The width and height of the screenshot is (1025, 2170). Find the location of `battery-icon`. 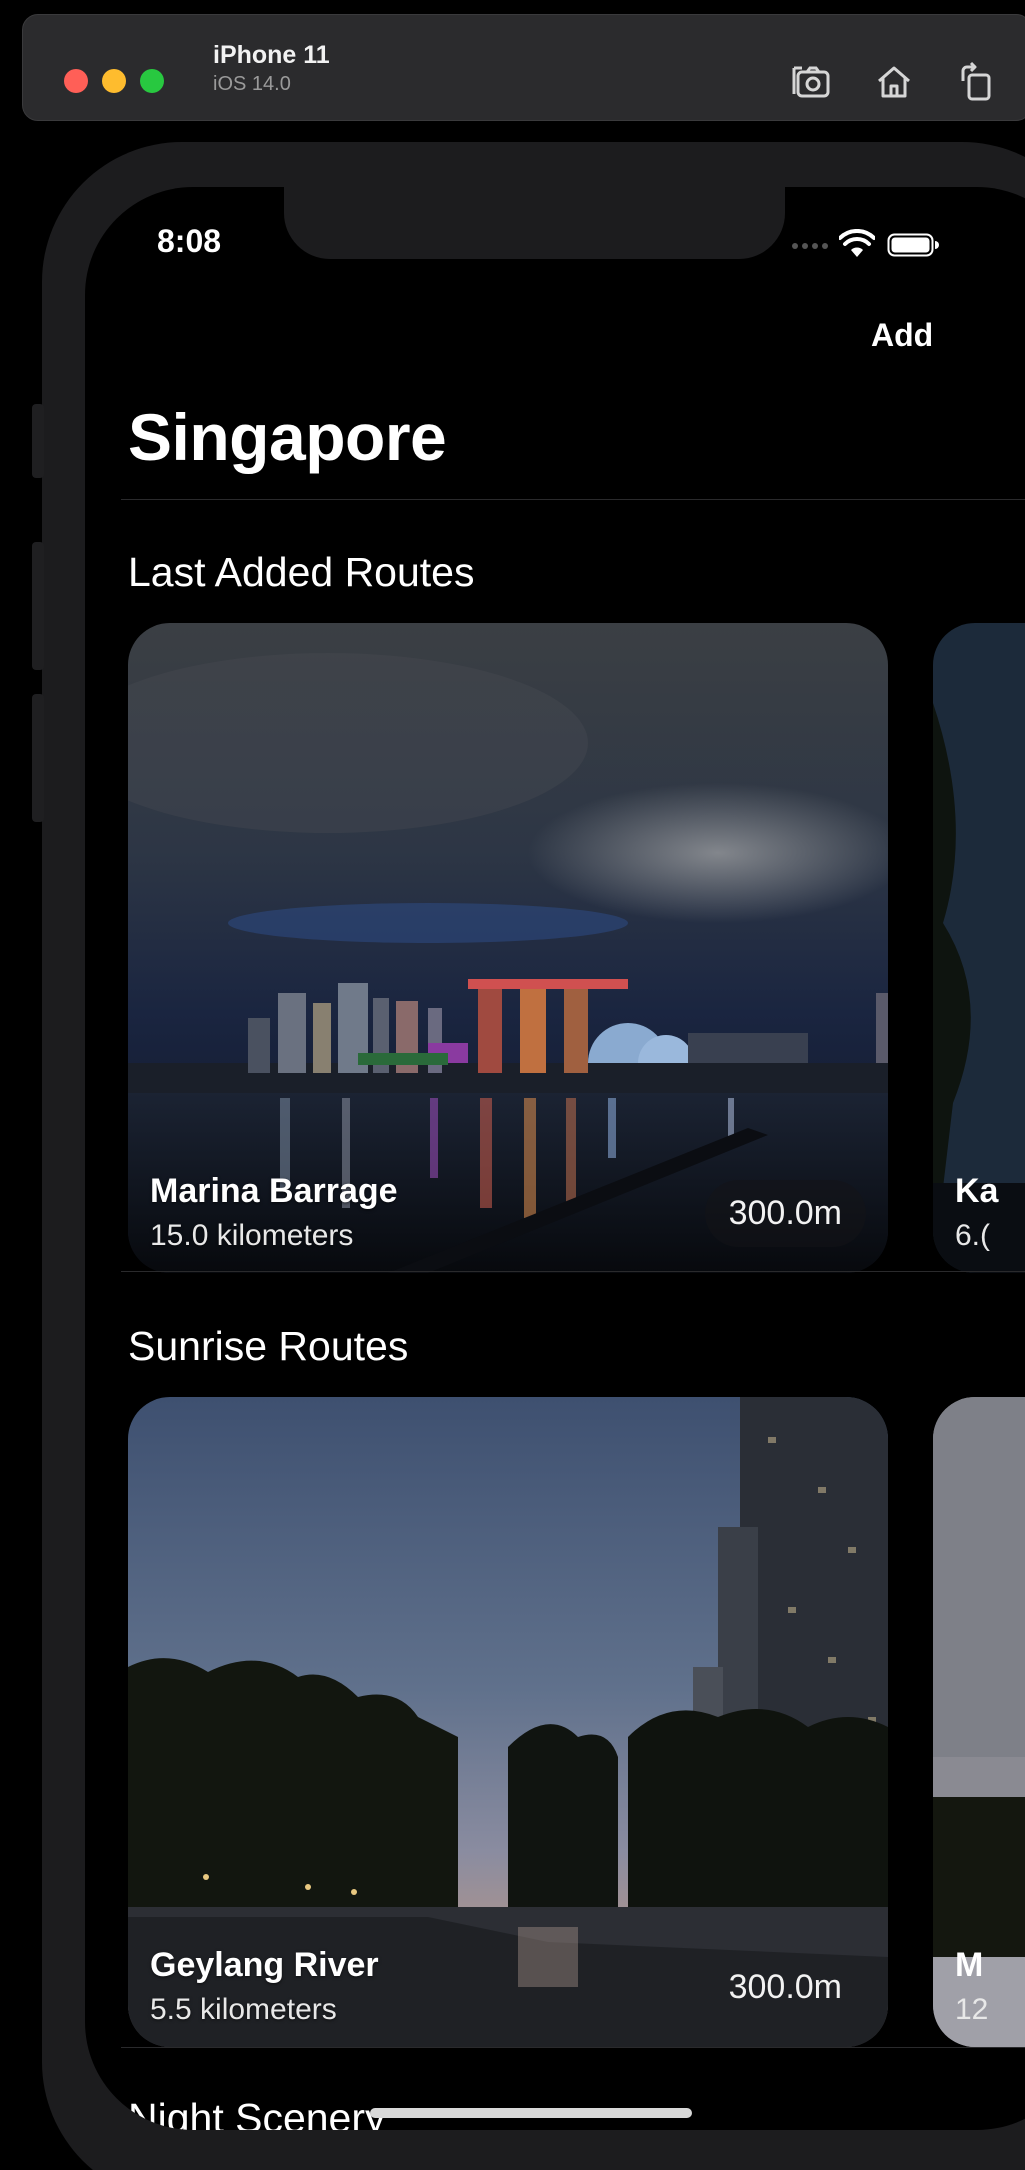

battery-icon is located at coordinates (913, 245).